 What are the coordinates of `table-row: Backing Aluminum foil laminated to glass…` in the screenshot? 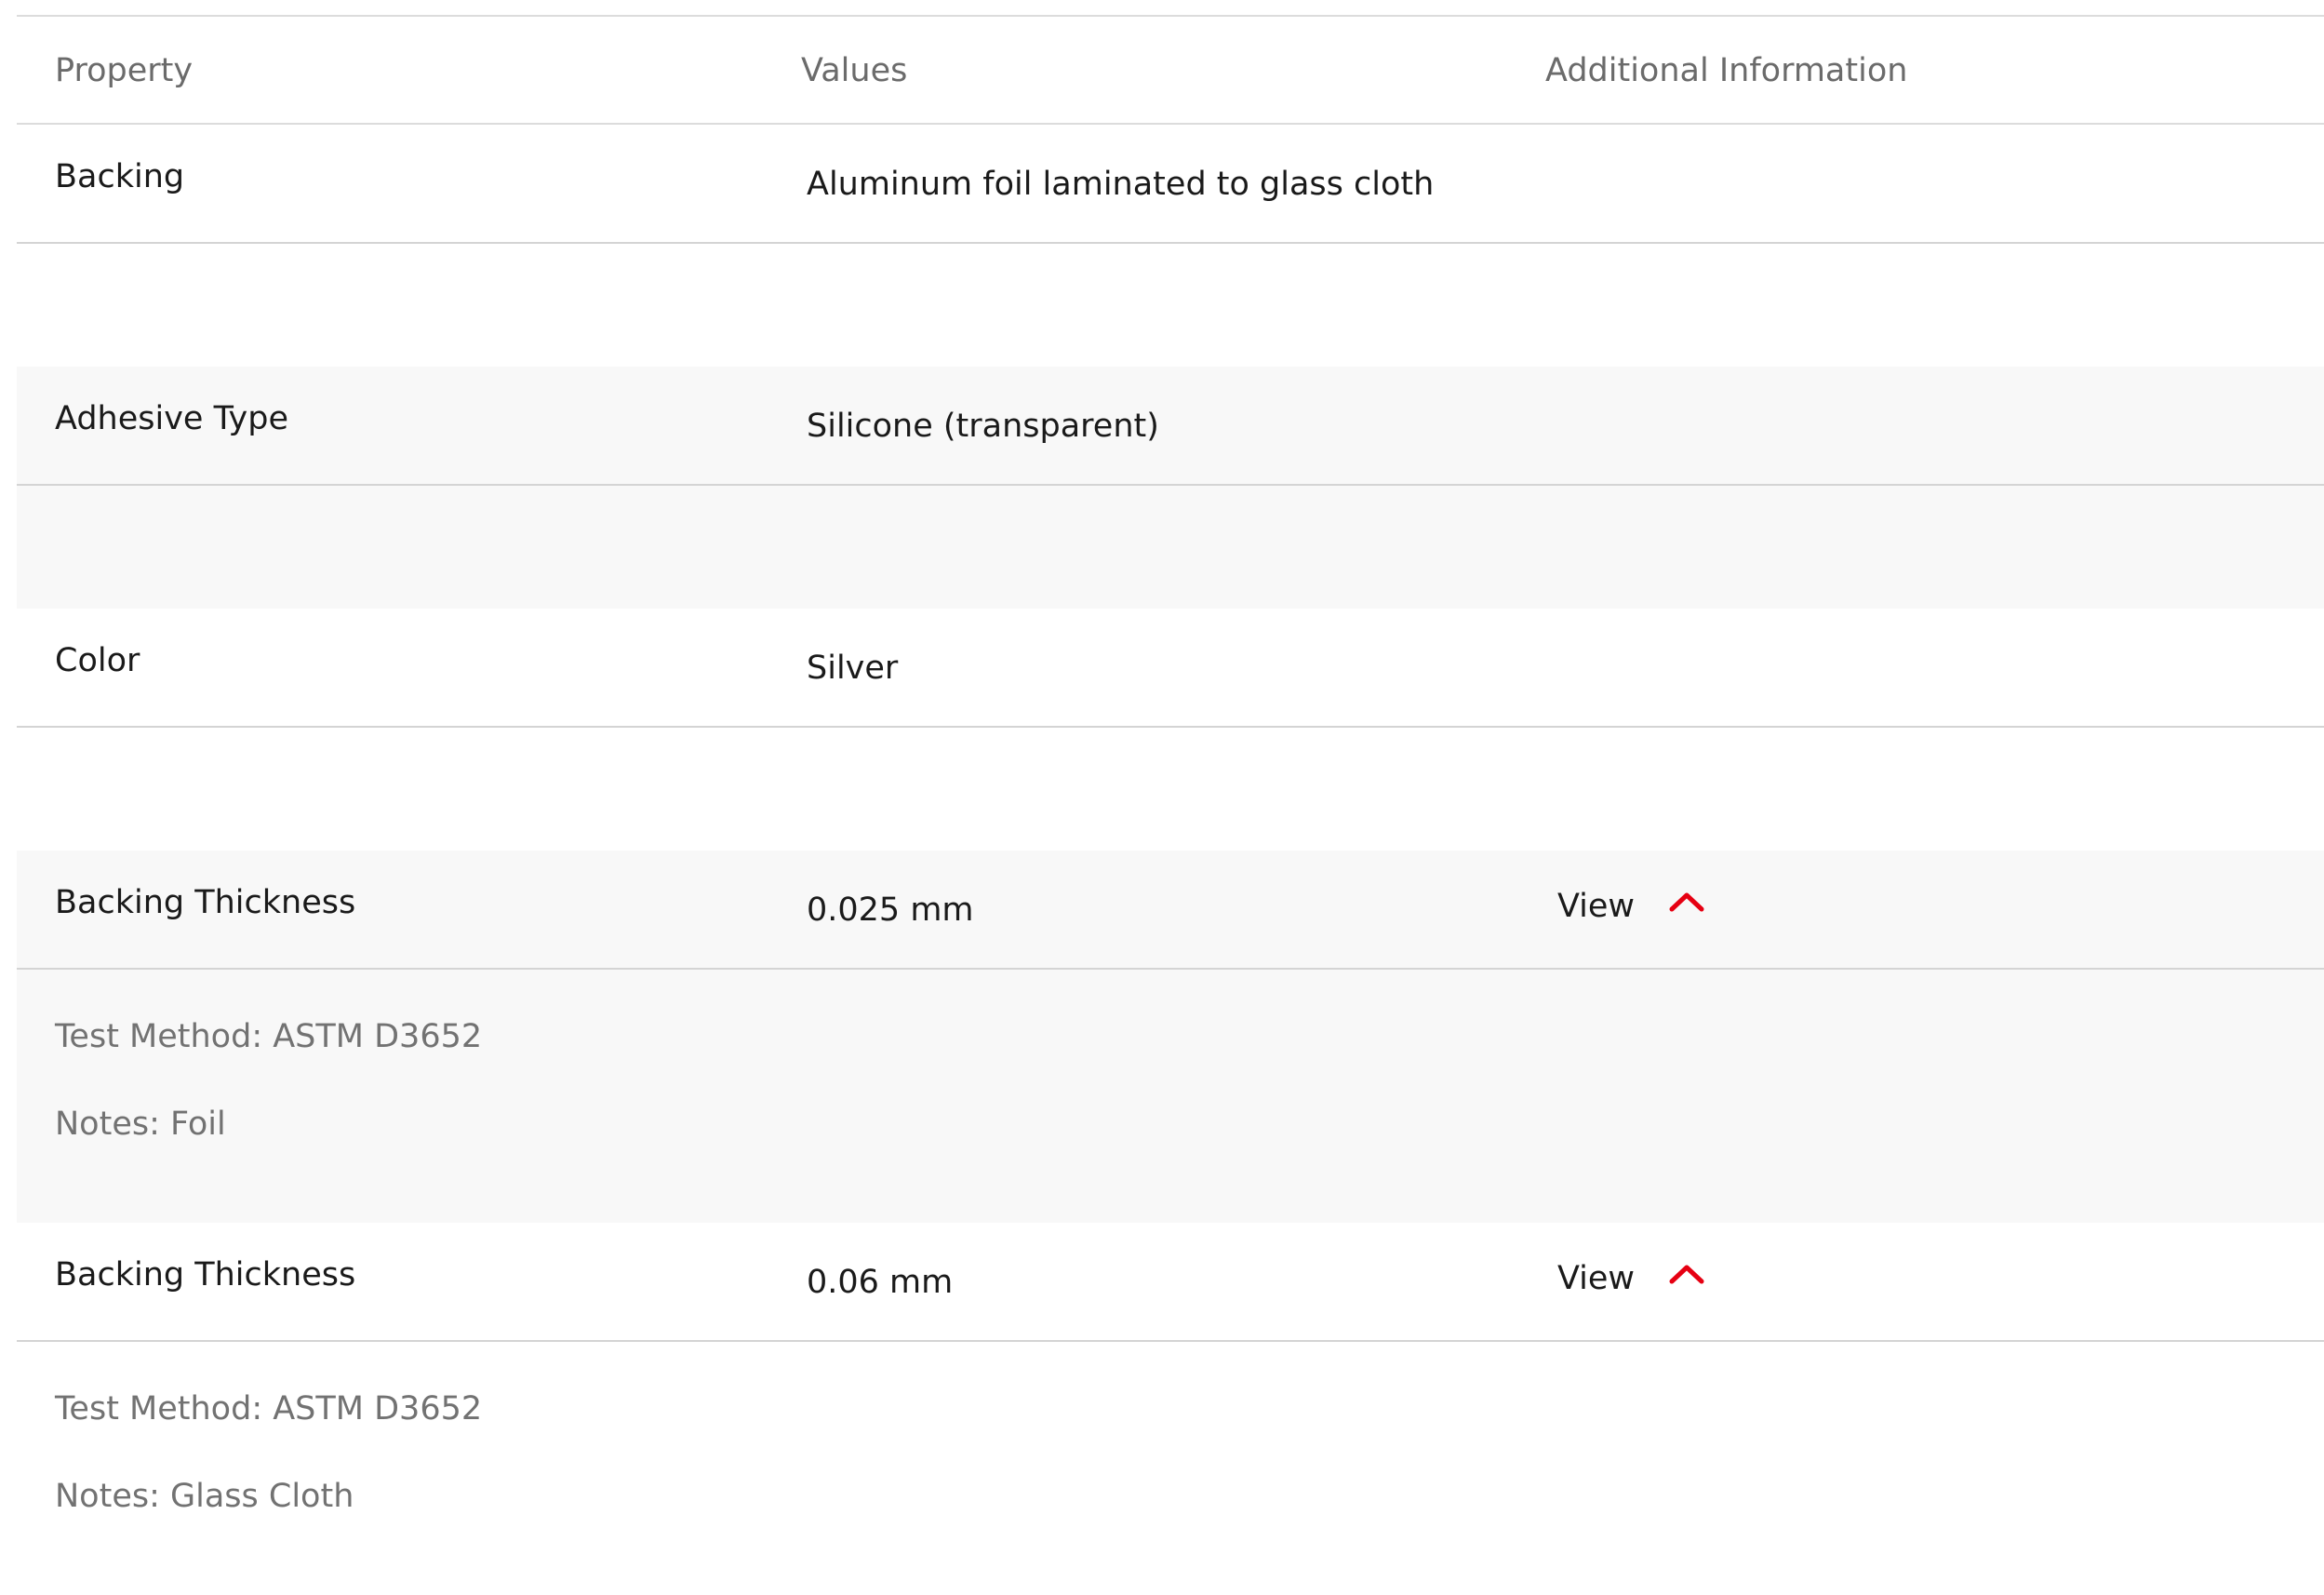 It's located at (1170, 184).